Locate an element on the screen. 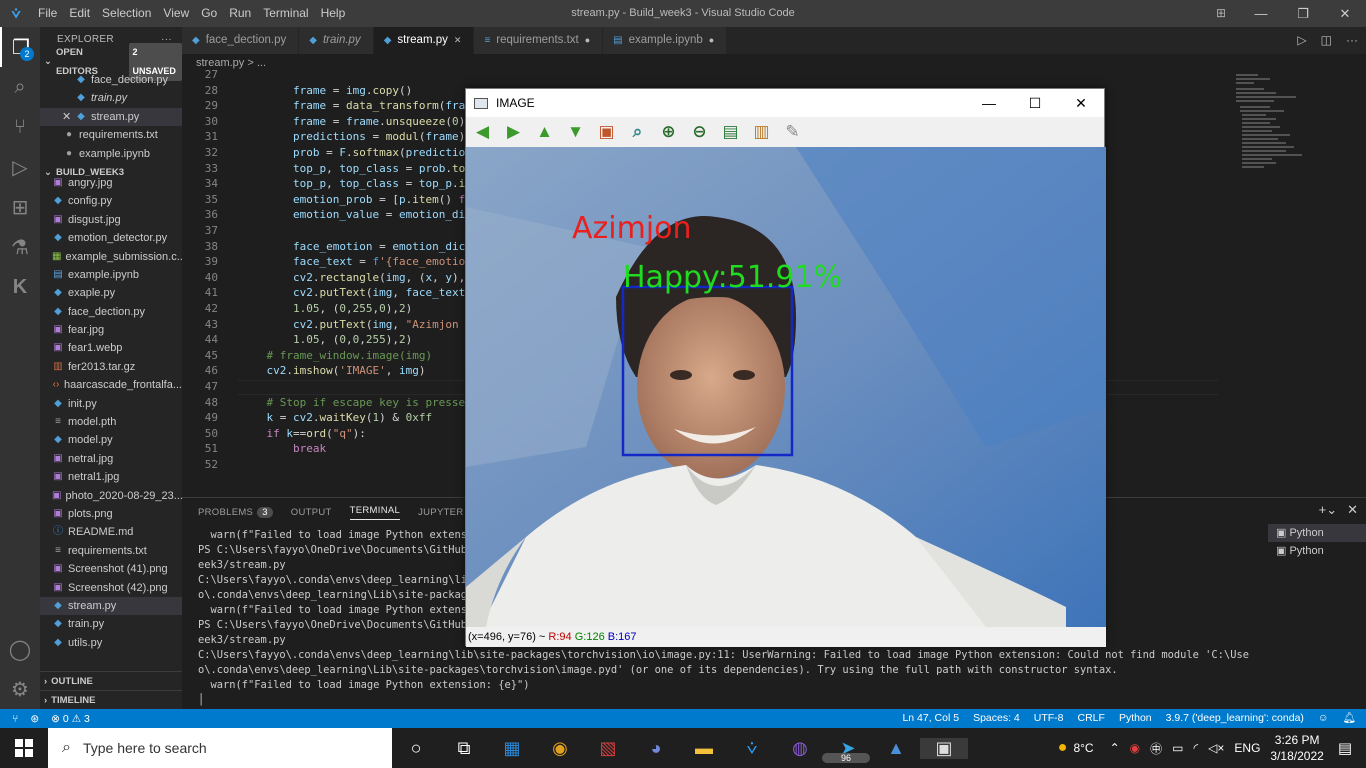 The height and width of the screenshot is (768, 1366). antivirus-icon: ◉ is located at coordinates (1135, 748).